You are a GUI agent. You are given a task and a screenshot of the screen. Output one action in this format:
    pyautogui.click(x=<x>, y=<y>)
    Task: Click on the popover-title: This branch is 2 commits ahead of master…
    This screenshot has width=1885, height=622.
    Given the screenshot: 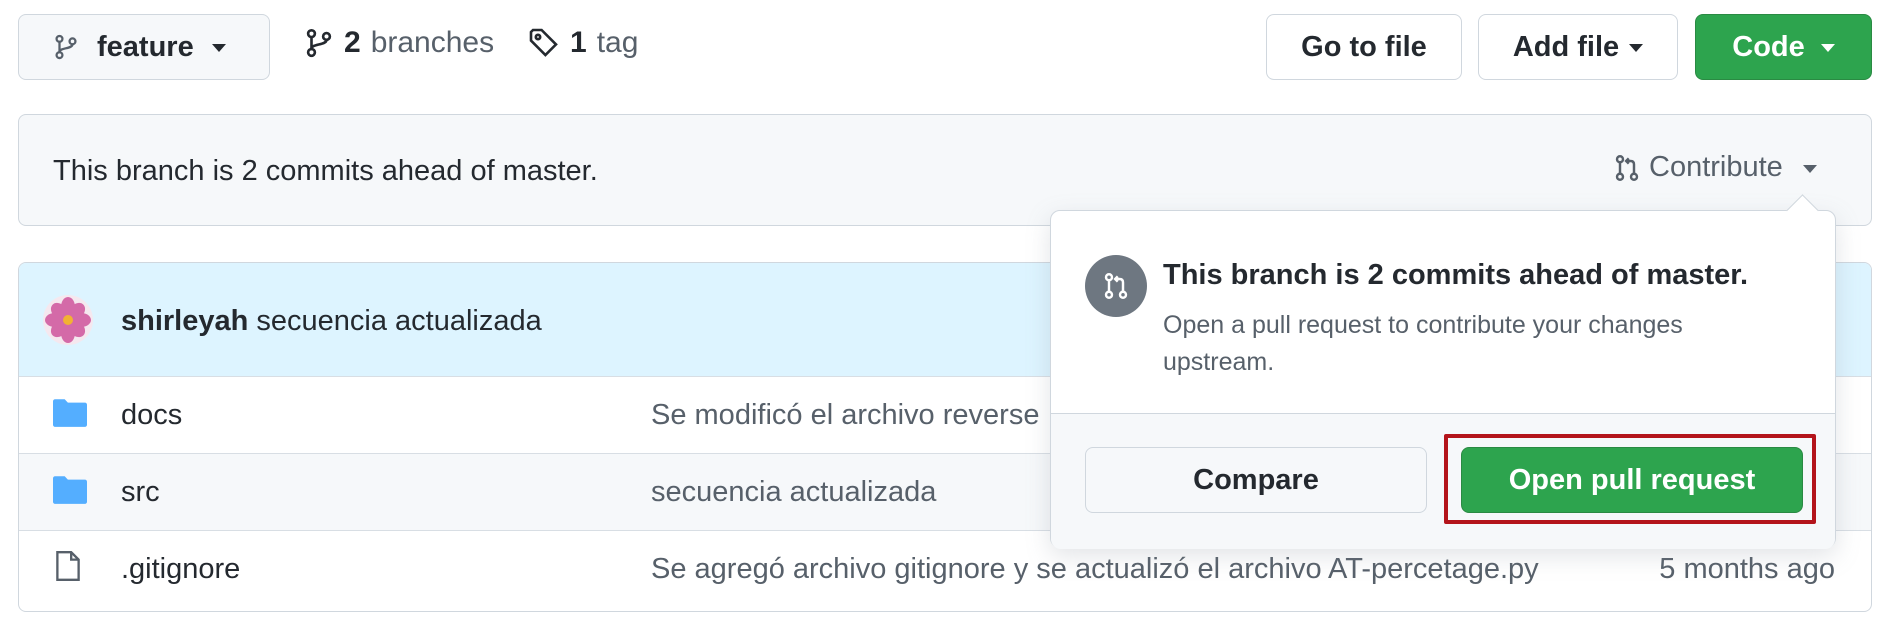 What is the action you would take?
    pyautogui.click(x=1456, y=275)
    